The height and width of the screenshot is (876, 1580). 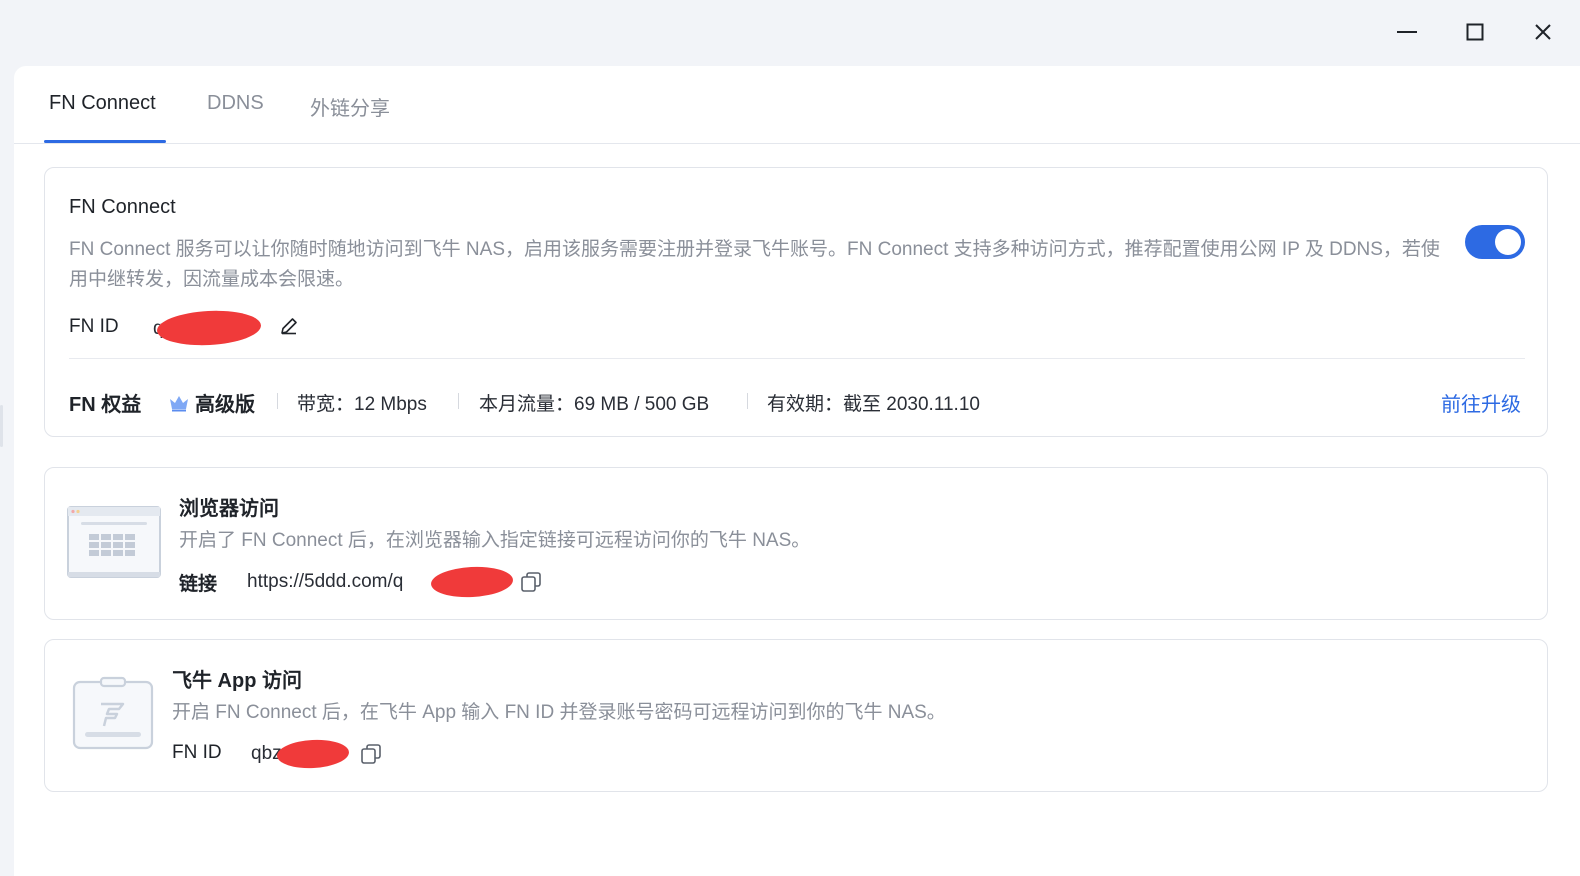 What do you see at coordinates (102, 103) in the screenshot?
I see `tab-fn-connect: FN Connect` at bounding box center [102, 103].